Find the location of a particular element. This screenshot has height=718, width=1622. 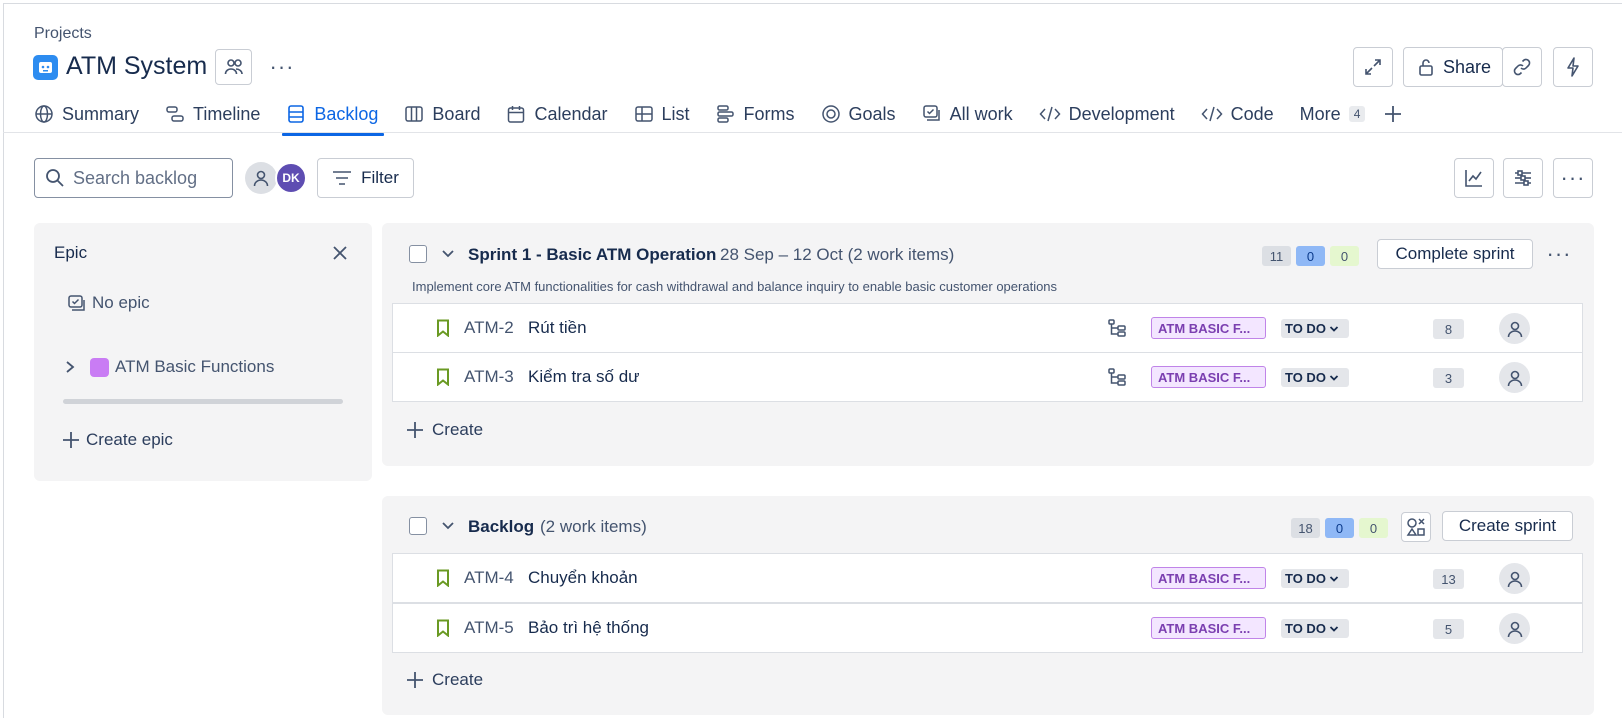

issue-key: ATM-5 is located at coordinates (496, 628).